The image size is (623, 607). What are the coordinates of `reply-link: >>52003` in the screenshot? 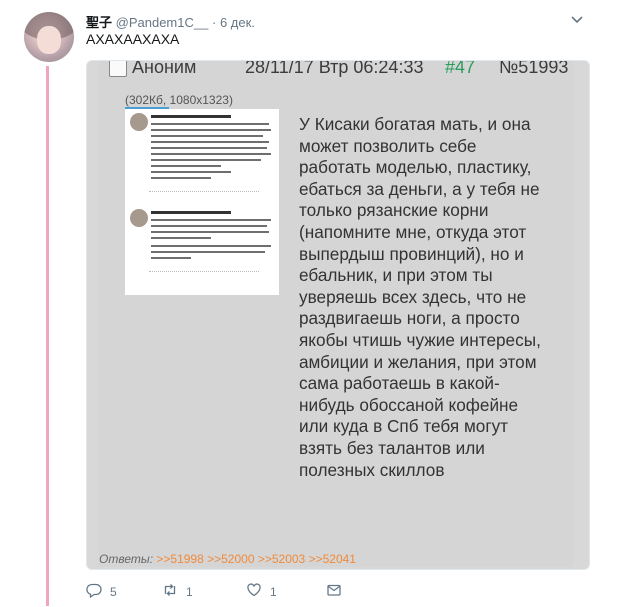 It's located at (281, 559).